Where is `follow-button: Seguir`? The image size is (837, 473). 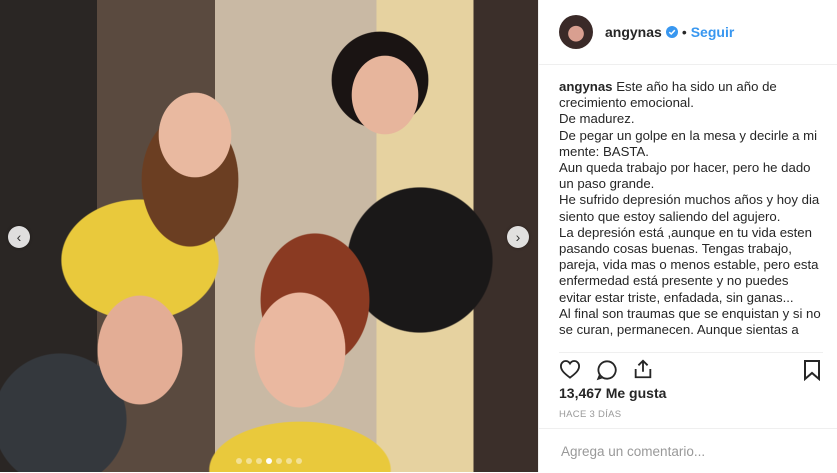
follow-button: Seguir is located at coordinates (713, 32).